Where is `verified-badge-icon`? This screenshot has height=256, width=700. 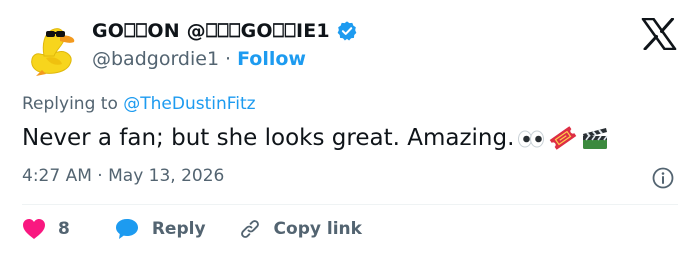 verified-badge-icon is located at coordinates (347, 31).